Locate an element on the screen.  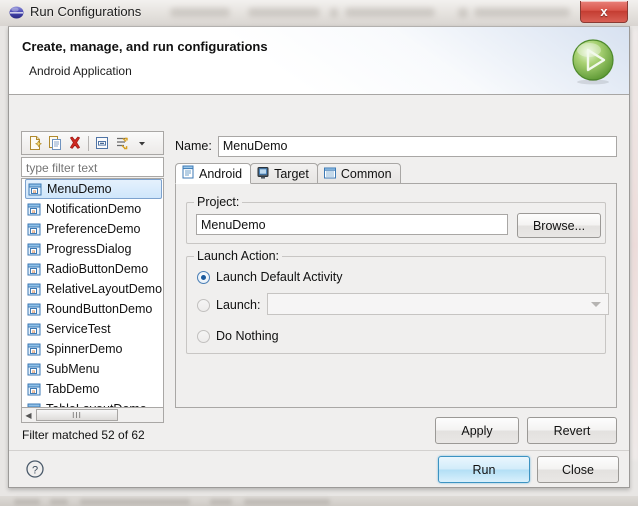
tree-item: a ServiceTest is located at coordinates (92, 329).